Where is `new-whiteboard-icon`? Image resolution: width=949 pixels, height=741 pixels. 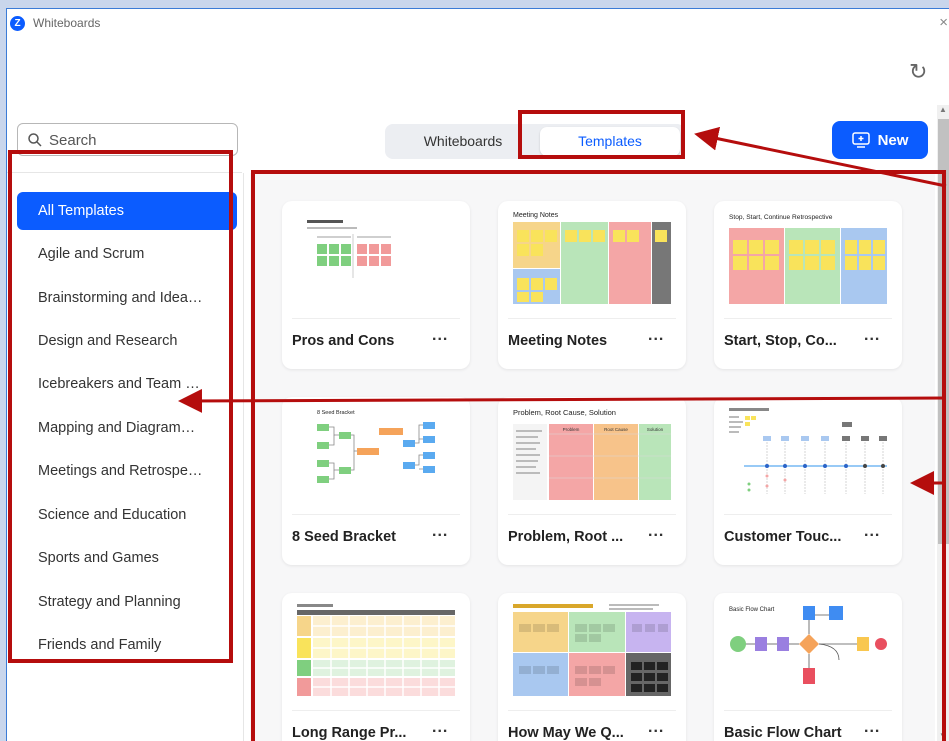
new-whiteboard-icon is located at coordinates (860, 140).